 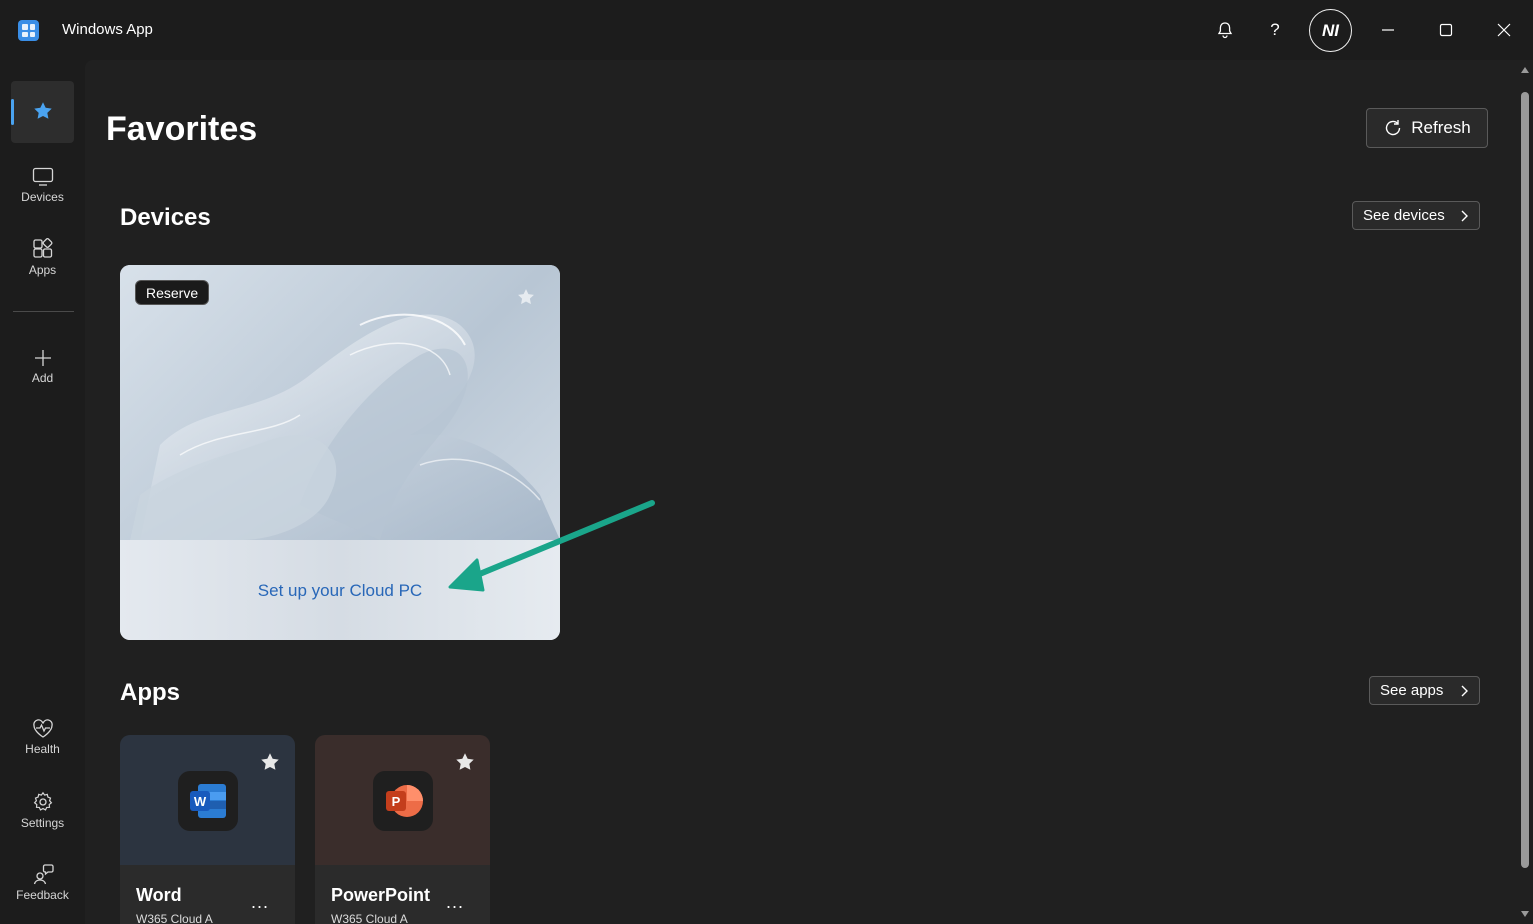 I want to click on sidebar-item-feedback: Feedback, so click(x=42, y=882).